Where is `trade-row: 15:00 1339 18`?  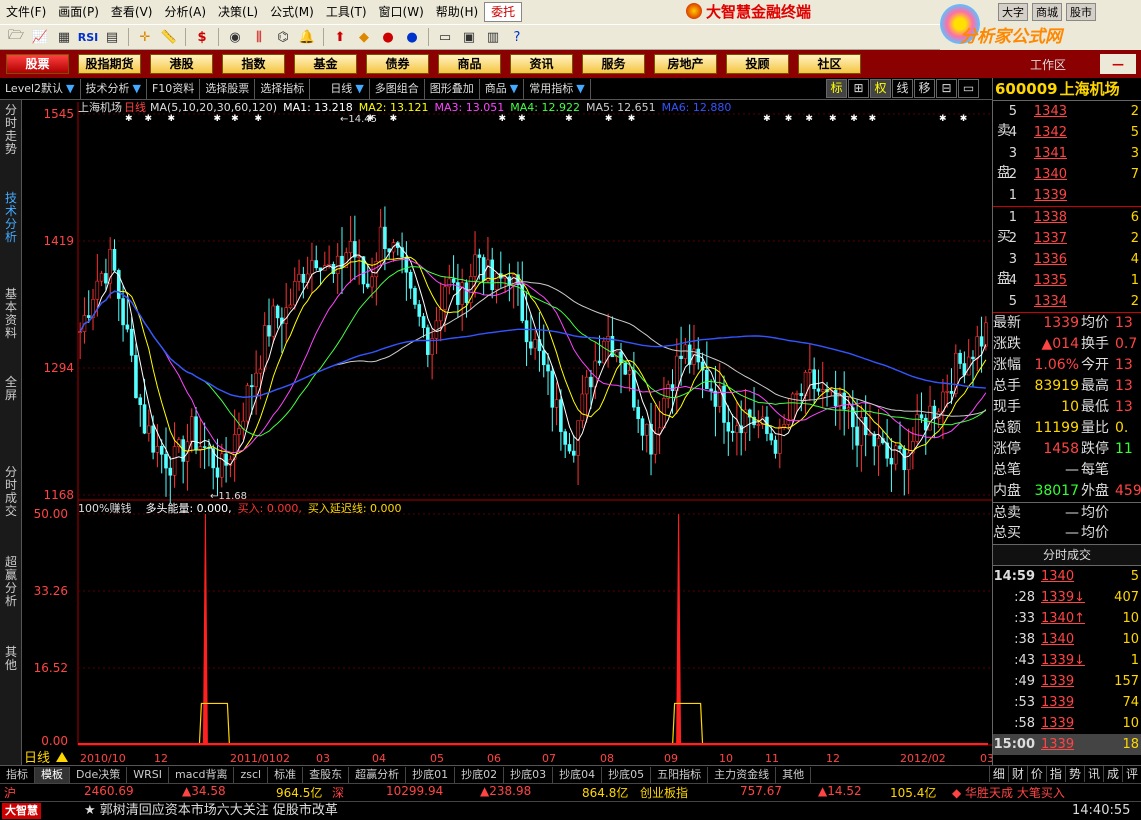 trade-row: 15:00 1339 18 is located at coordinates (1067, 744).